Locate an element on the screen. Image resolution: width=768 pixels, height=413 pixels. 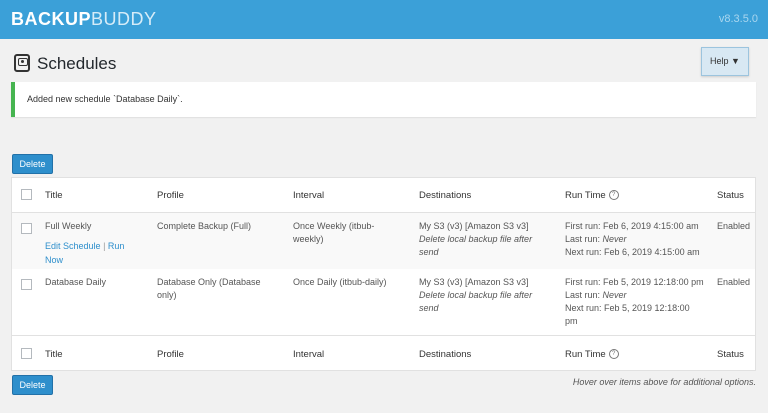
col-run-time-footer: Run Time? is located at coordinates (592, 354).